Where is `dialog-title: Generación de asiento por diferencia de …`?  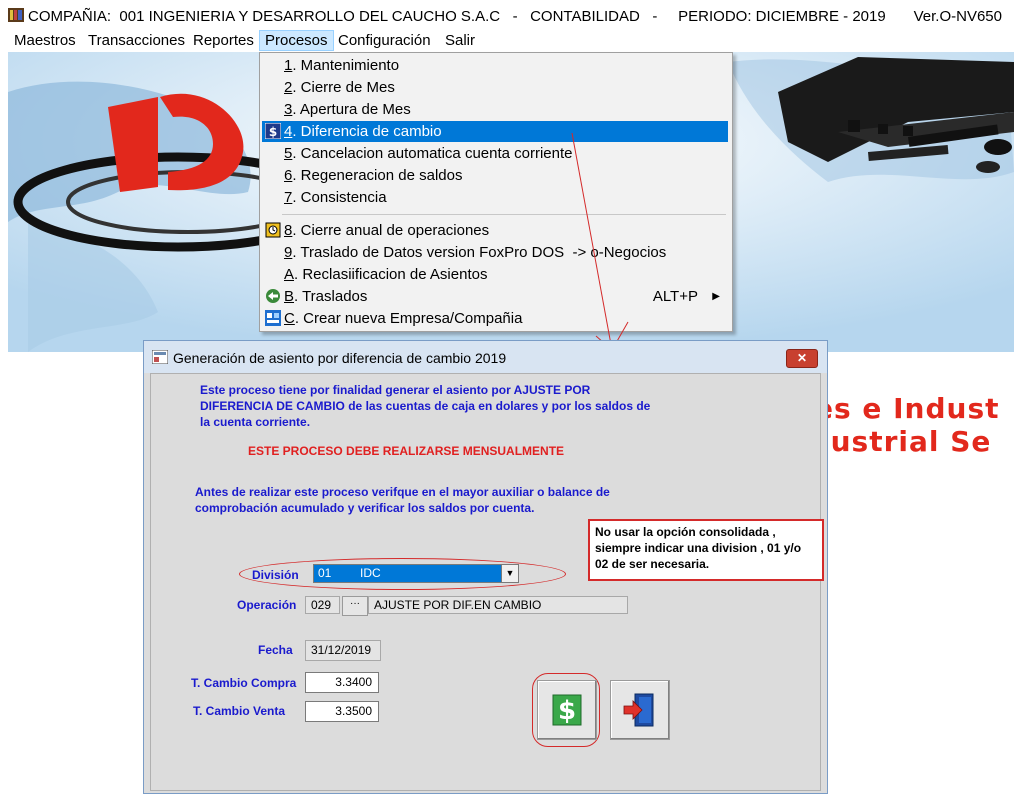 dialog-title: Generación de asiento por diferencia de … is located at coordinates (340, 358).